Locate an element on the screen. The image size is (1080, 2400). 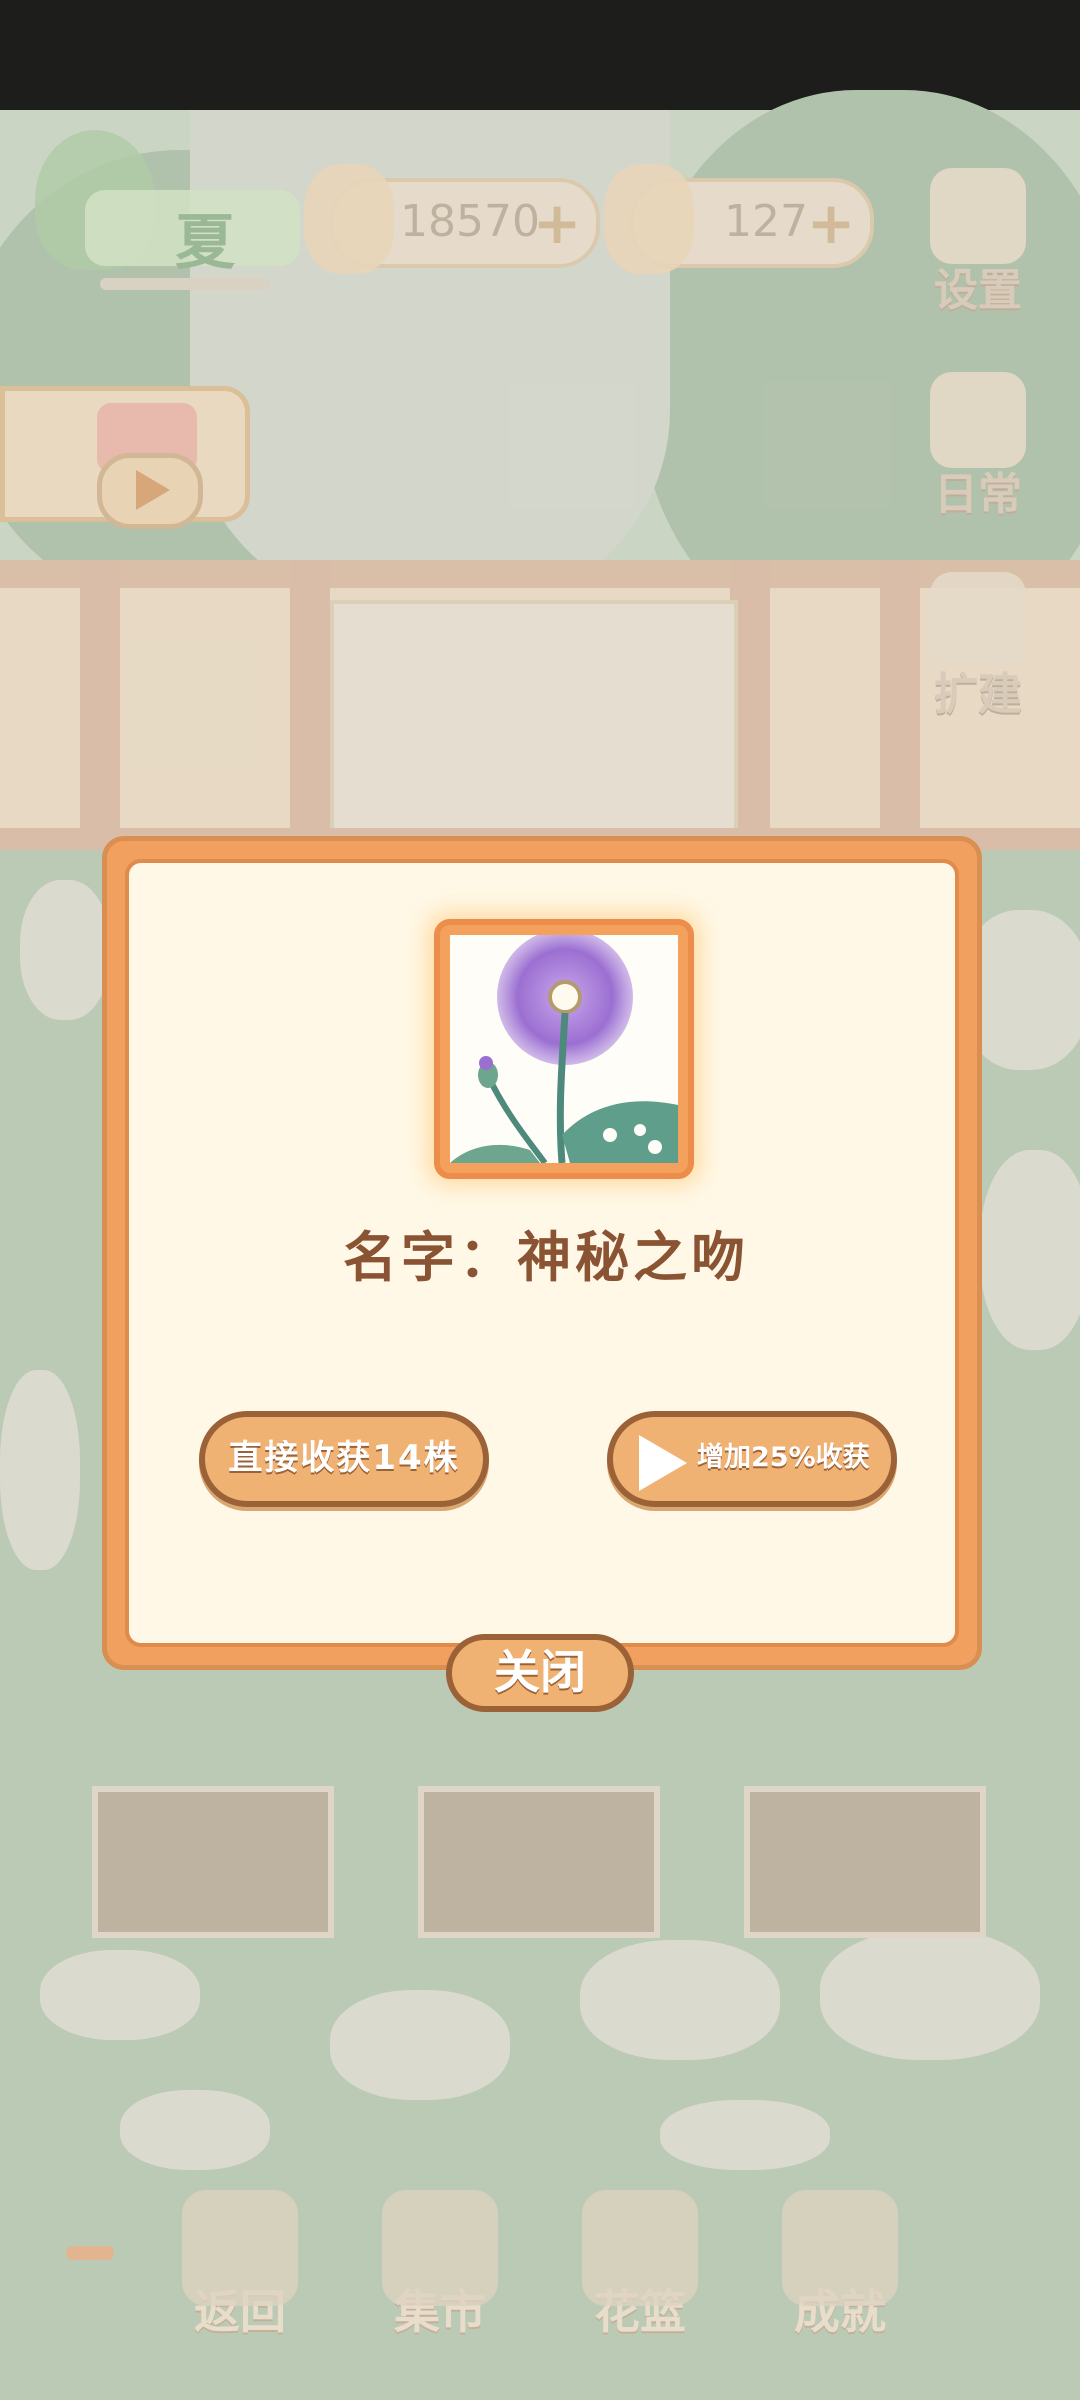
flower-frame is located at coordinates (564, 1049).